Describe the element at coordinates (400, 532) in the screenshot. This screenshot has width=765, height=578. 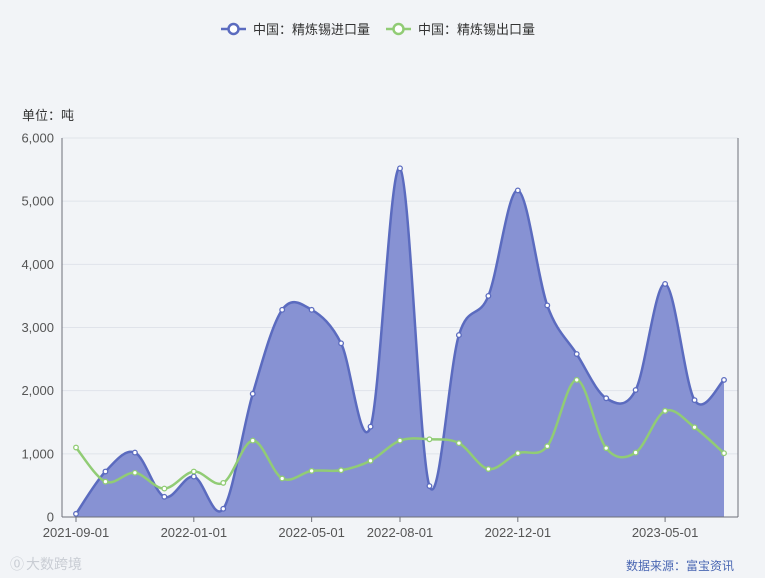
I see `x-tick-label: 2022-08-01` at that location.